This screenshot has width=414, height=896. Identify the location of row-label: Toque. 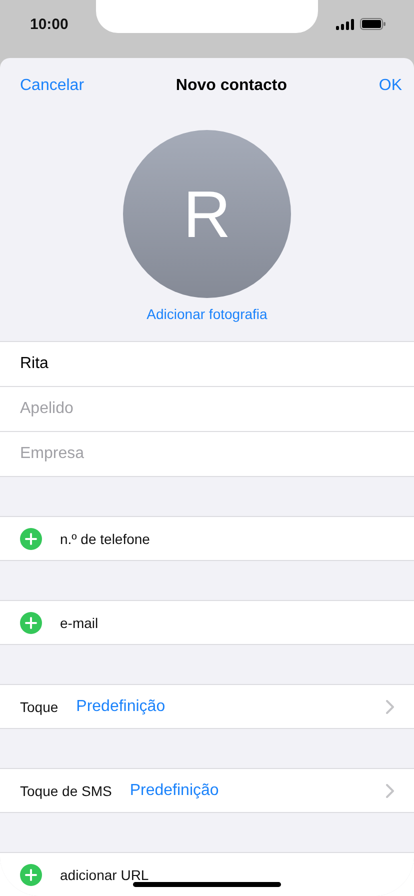
(39, 706).